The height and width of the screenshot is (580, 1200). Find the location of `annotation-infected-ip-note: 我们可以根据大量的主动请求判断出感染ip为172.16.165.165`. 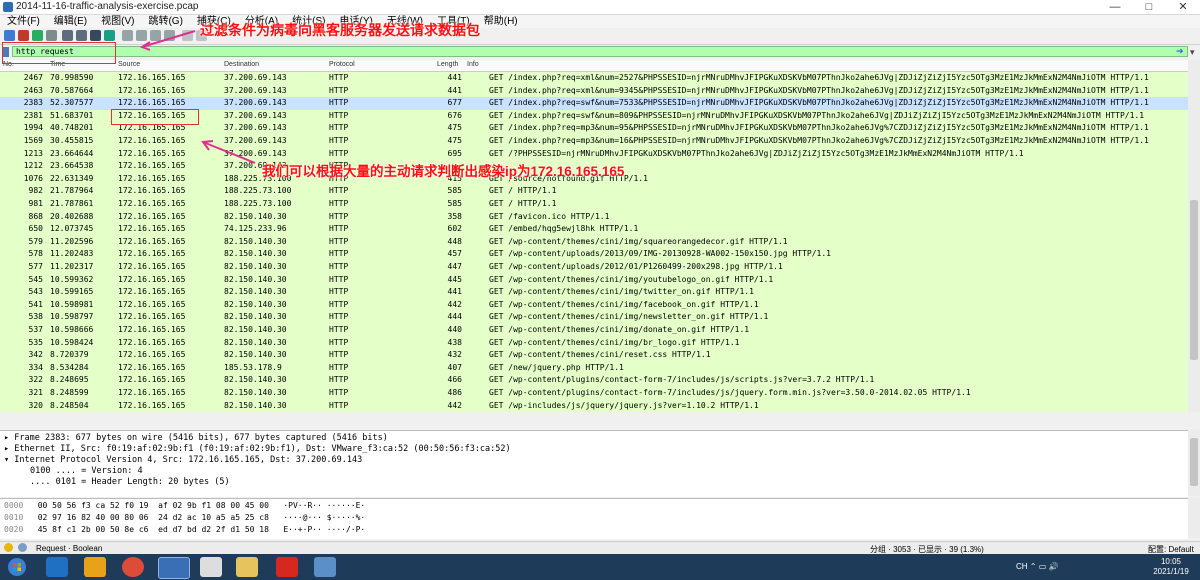

annotation-infected-ip-note: 我们可以根据大量的主动请求判断出感染ip为172.16.165.165 is located at coordinates (443, 171).